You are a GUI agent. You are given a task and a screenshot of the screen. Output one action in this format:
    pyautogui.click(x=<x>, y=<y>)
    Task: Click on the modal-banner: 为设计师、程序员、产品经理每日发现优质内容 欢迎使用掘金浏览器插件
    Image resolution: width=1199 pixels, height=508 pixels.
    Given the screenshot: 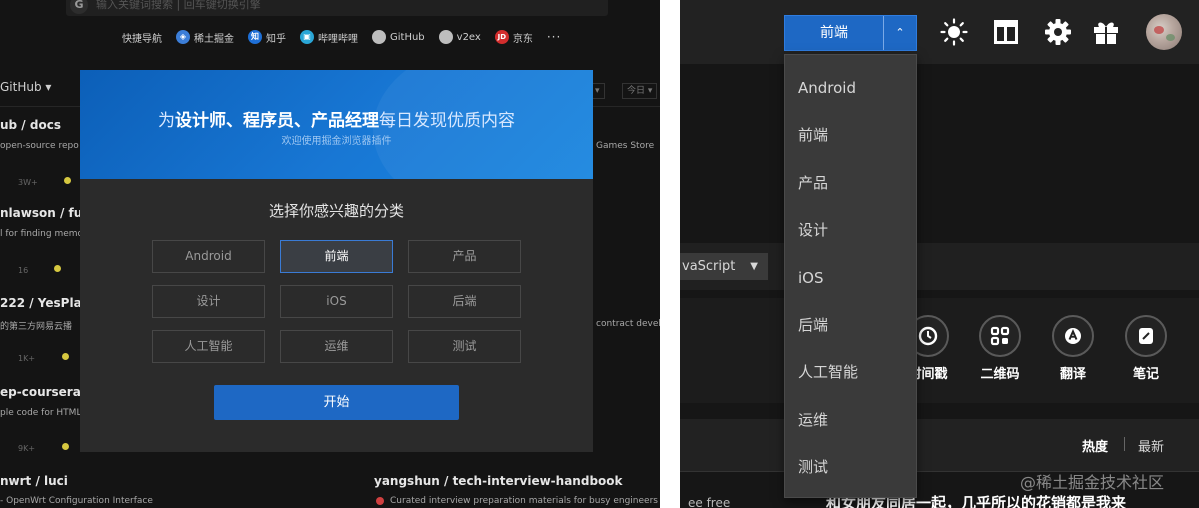 What is the action you would take?
    pyautogui.click(x=336, y=124)
    